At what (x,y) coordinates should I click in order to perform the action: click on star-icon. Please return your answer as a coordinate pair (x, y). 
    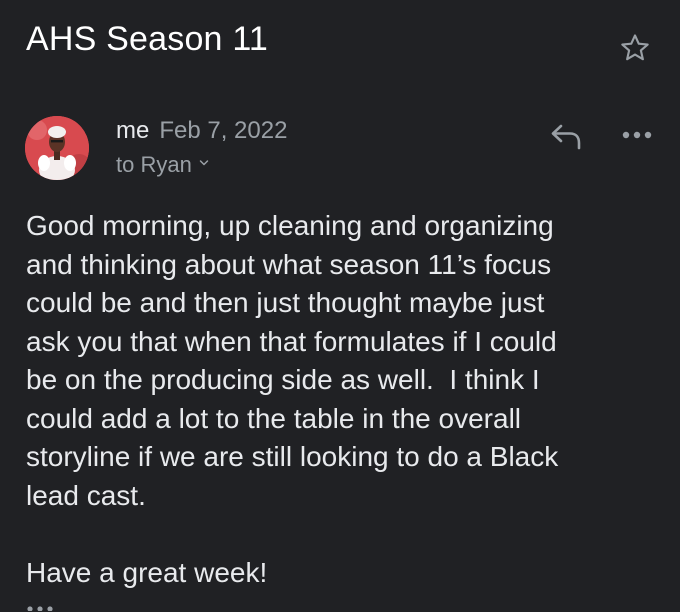
    Looking at the image, I should click on (635, 48).